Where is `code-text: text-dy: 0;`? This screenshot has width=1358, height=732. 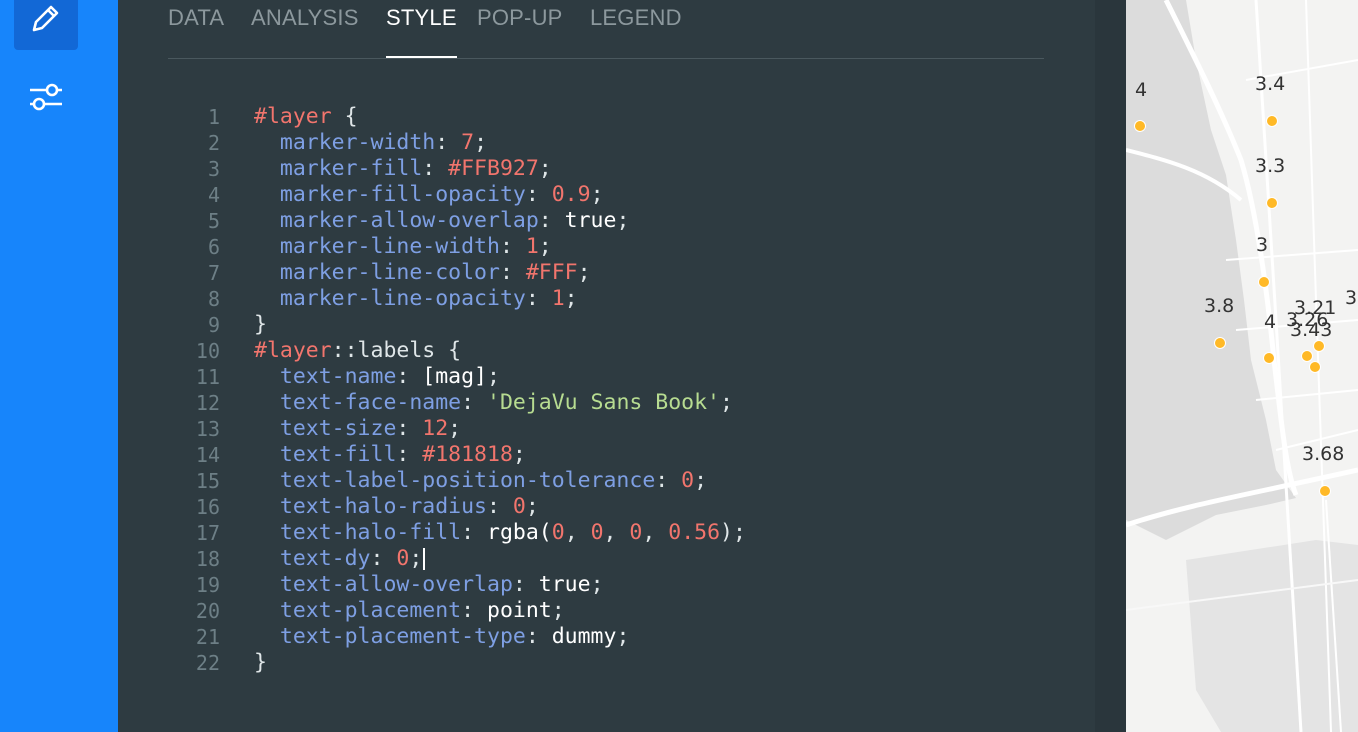 code-text: text-dy: 0; is located at coordinates (340, 559).